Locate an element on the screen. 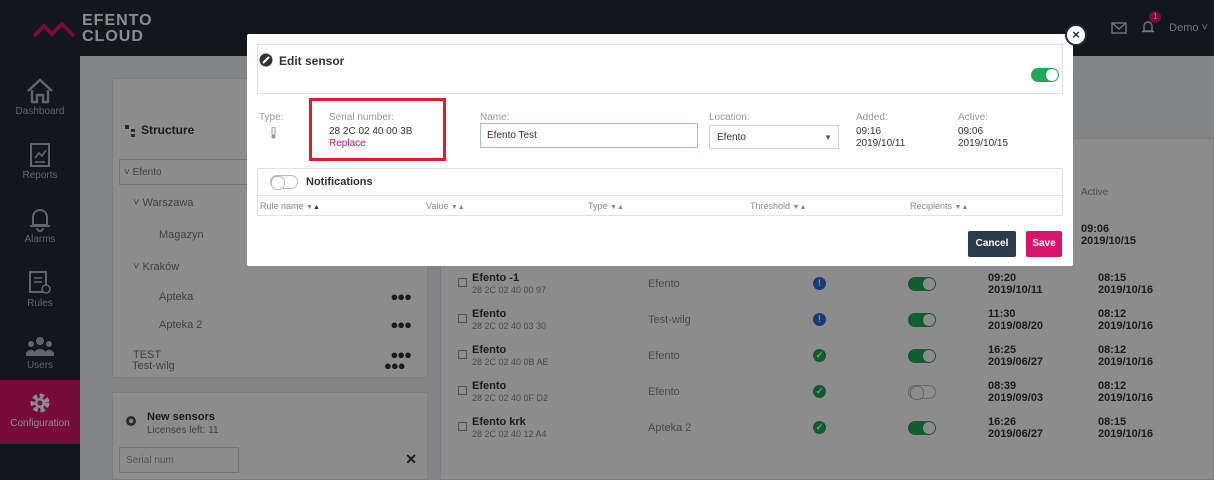  edit-icon is located at coordinates (266, 60).